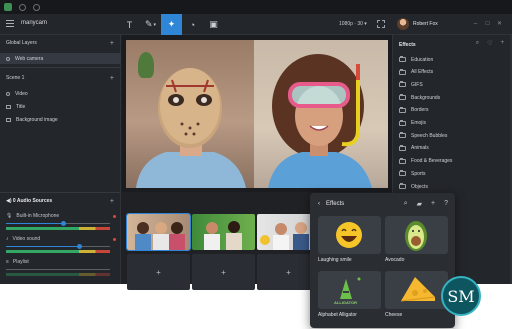  What do you see at coordinates (42, 246) in the screenshot?
I see `volume-fill` at bounding box center [42, 246].